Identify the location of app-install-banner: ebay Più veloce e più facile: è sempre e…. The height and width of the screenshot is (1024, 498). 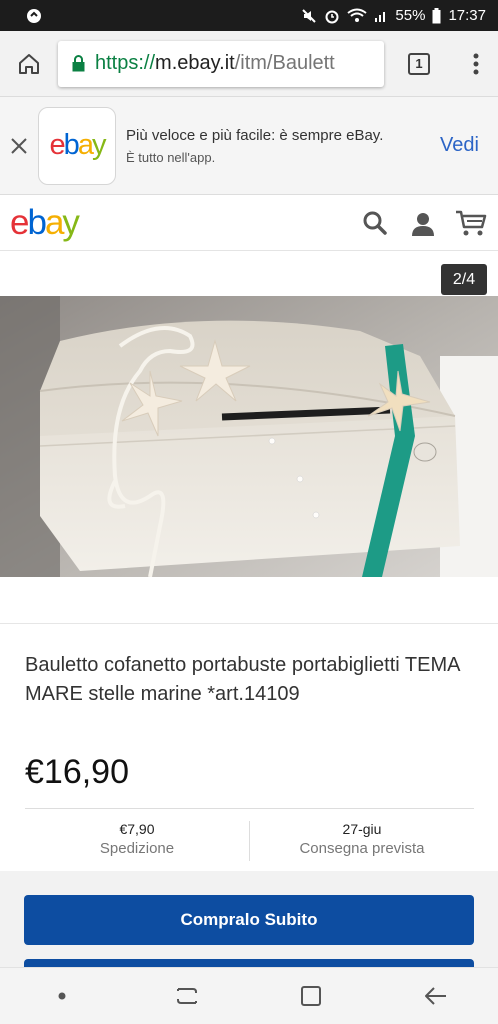
(249, 146).